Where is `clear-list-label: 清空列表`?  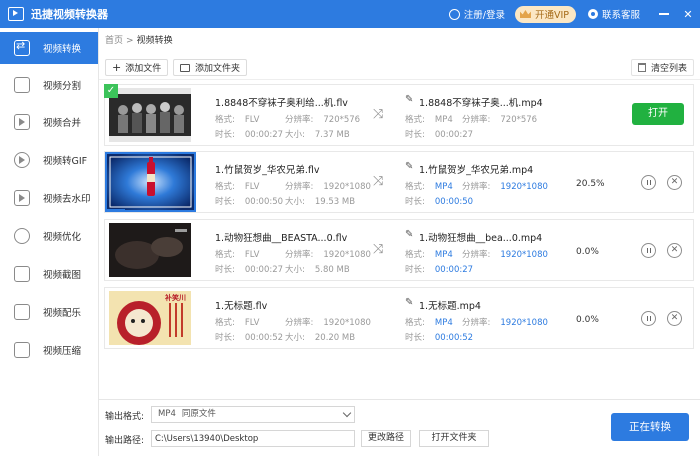 clear-list-label: 清空列表 is located at coordinates (669, 69).